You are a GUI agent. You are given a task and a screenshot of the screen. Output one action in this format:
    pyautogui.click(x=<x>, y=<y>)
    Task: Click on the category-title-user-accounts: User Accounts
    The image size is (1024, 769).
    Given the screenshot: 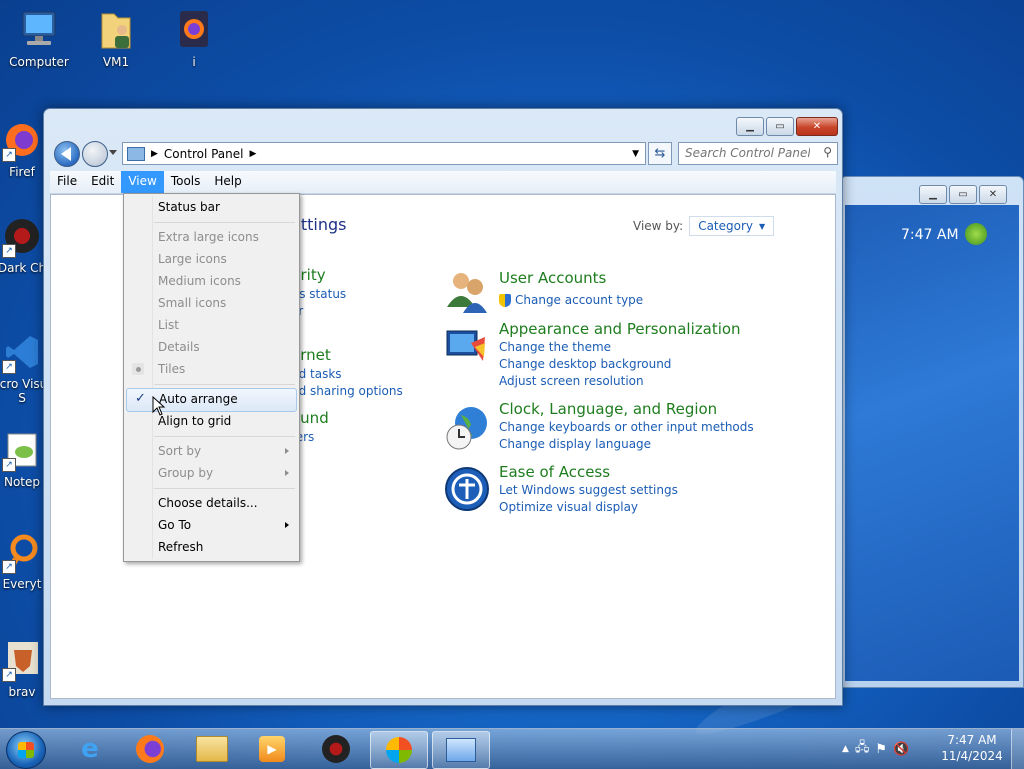 What is the action you would take?
    pyautogui.click(x=552, y=278)
    